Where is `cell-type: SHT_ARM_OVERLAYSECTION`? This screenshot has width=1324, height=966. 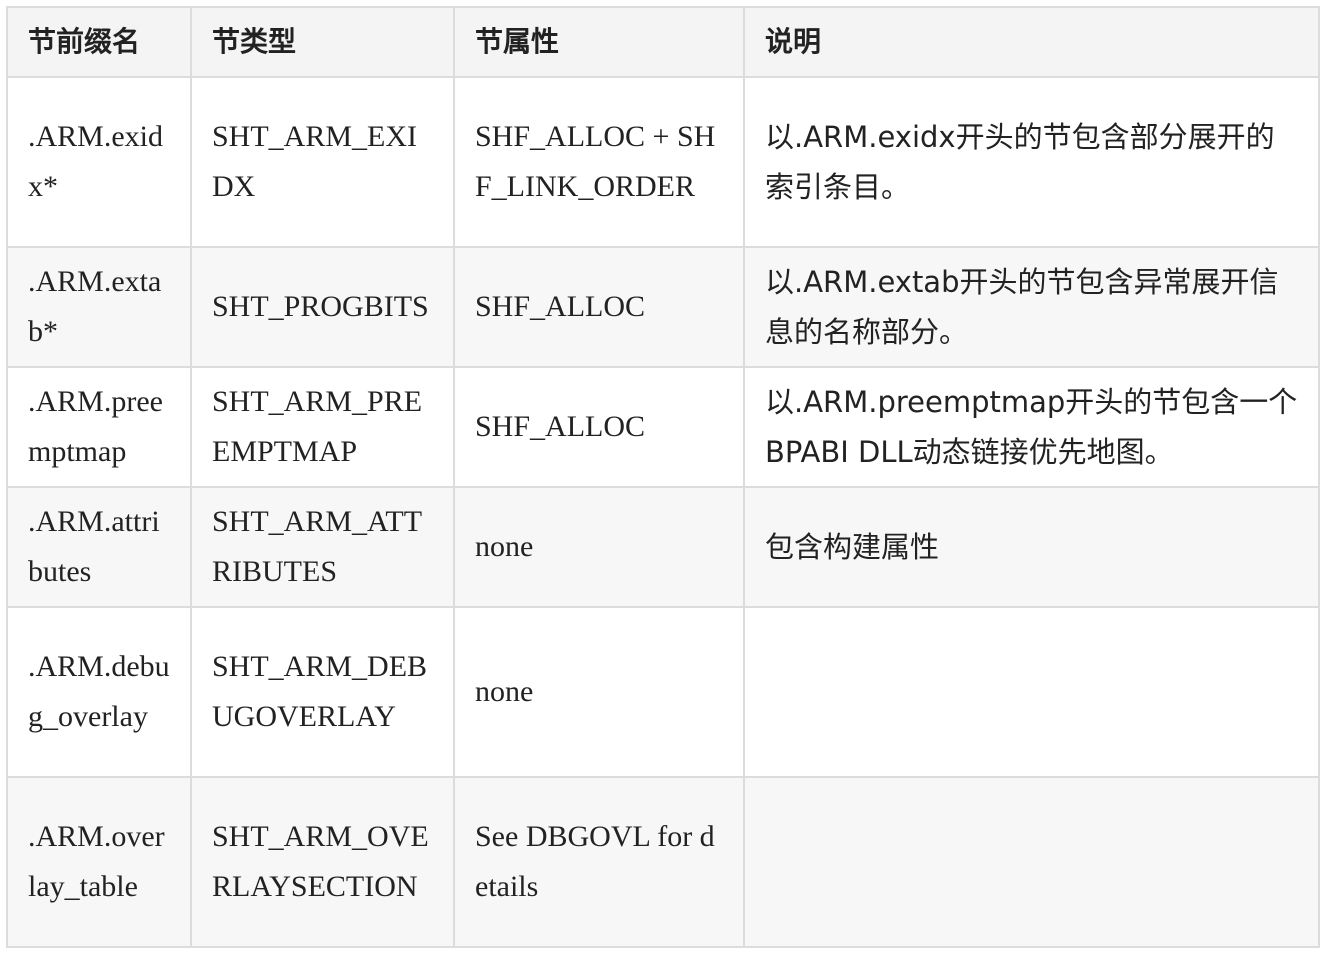 cell-type: SHT_ARM_OVERLAYSECTION is located at coordinates (322, 862).